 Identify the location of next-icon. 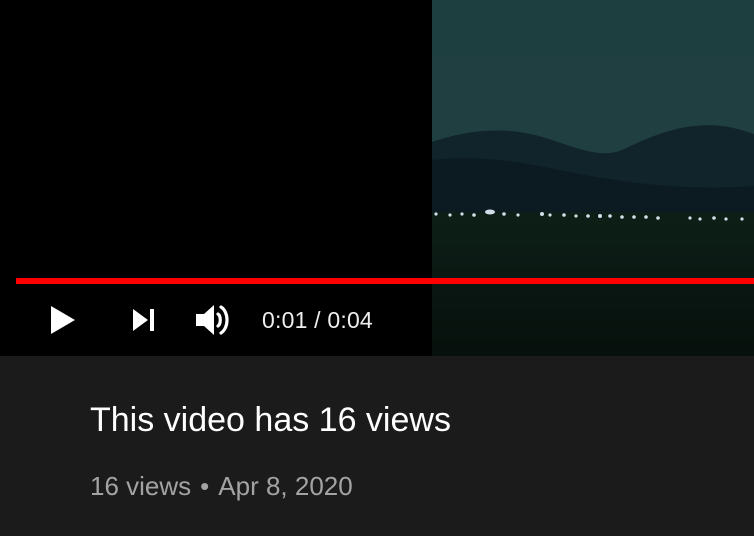
(143, 320).